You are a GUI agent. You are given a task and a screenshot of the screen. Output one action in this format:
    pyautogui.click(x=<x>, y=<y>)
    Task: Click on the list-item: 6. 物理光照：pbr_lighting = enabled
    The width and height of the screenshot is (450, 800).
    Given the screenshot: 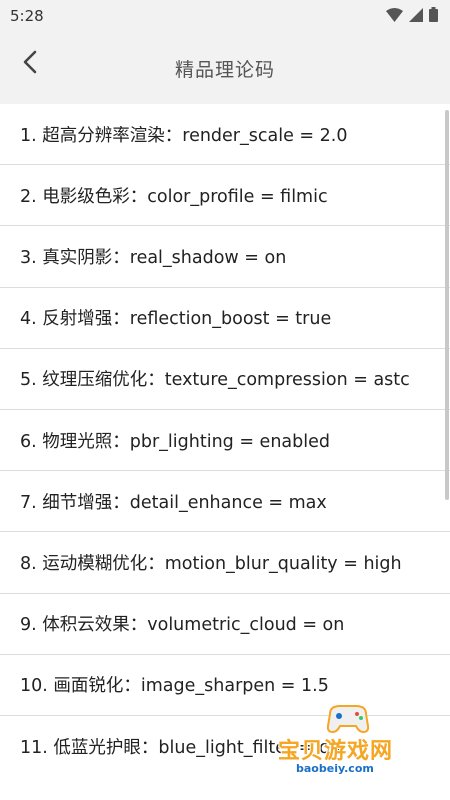 What is the action you would take?
    pyautogui.click(x=225, y=441)
    